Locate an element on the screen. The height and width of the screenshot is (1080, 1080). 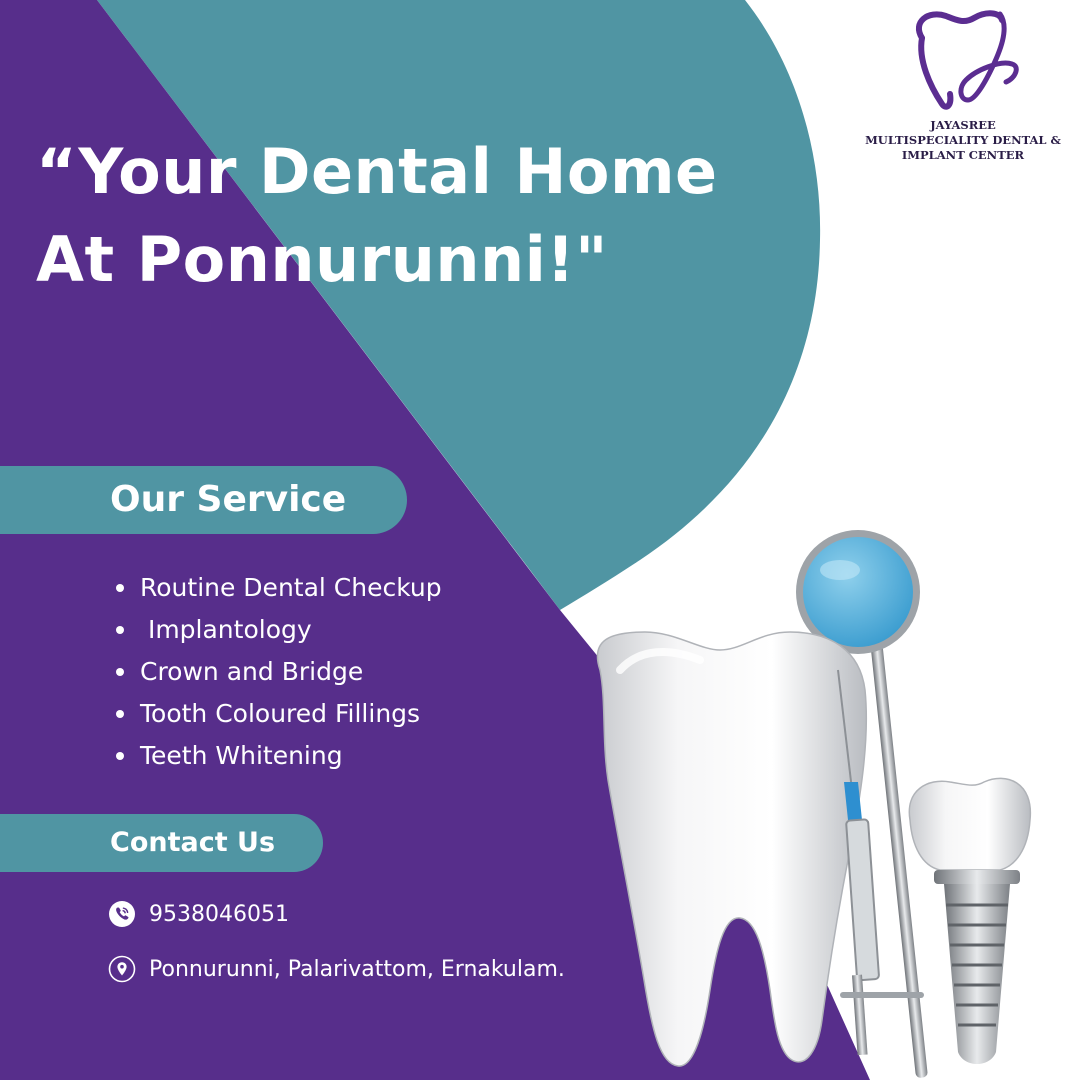
service-item: Tooth Coloured Fillings is located at coordinates (277, 714).